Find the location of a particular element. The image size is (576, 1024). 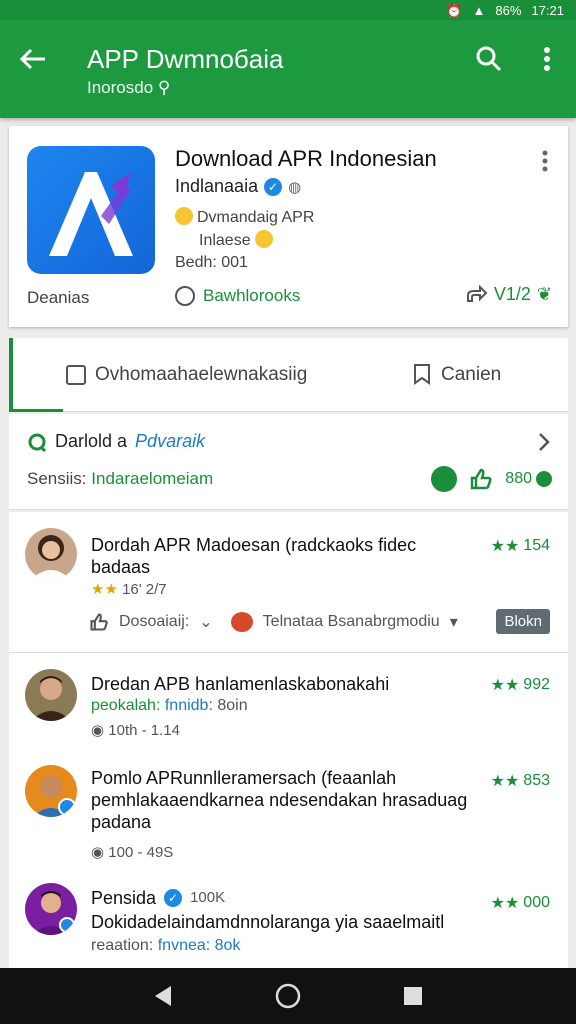

section-title: Darlold a Pdvaraik is located at coordinates (116, 441).